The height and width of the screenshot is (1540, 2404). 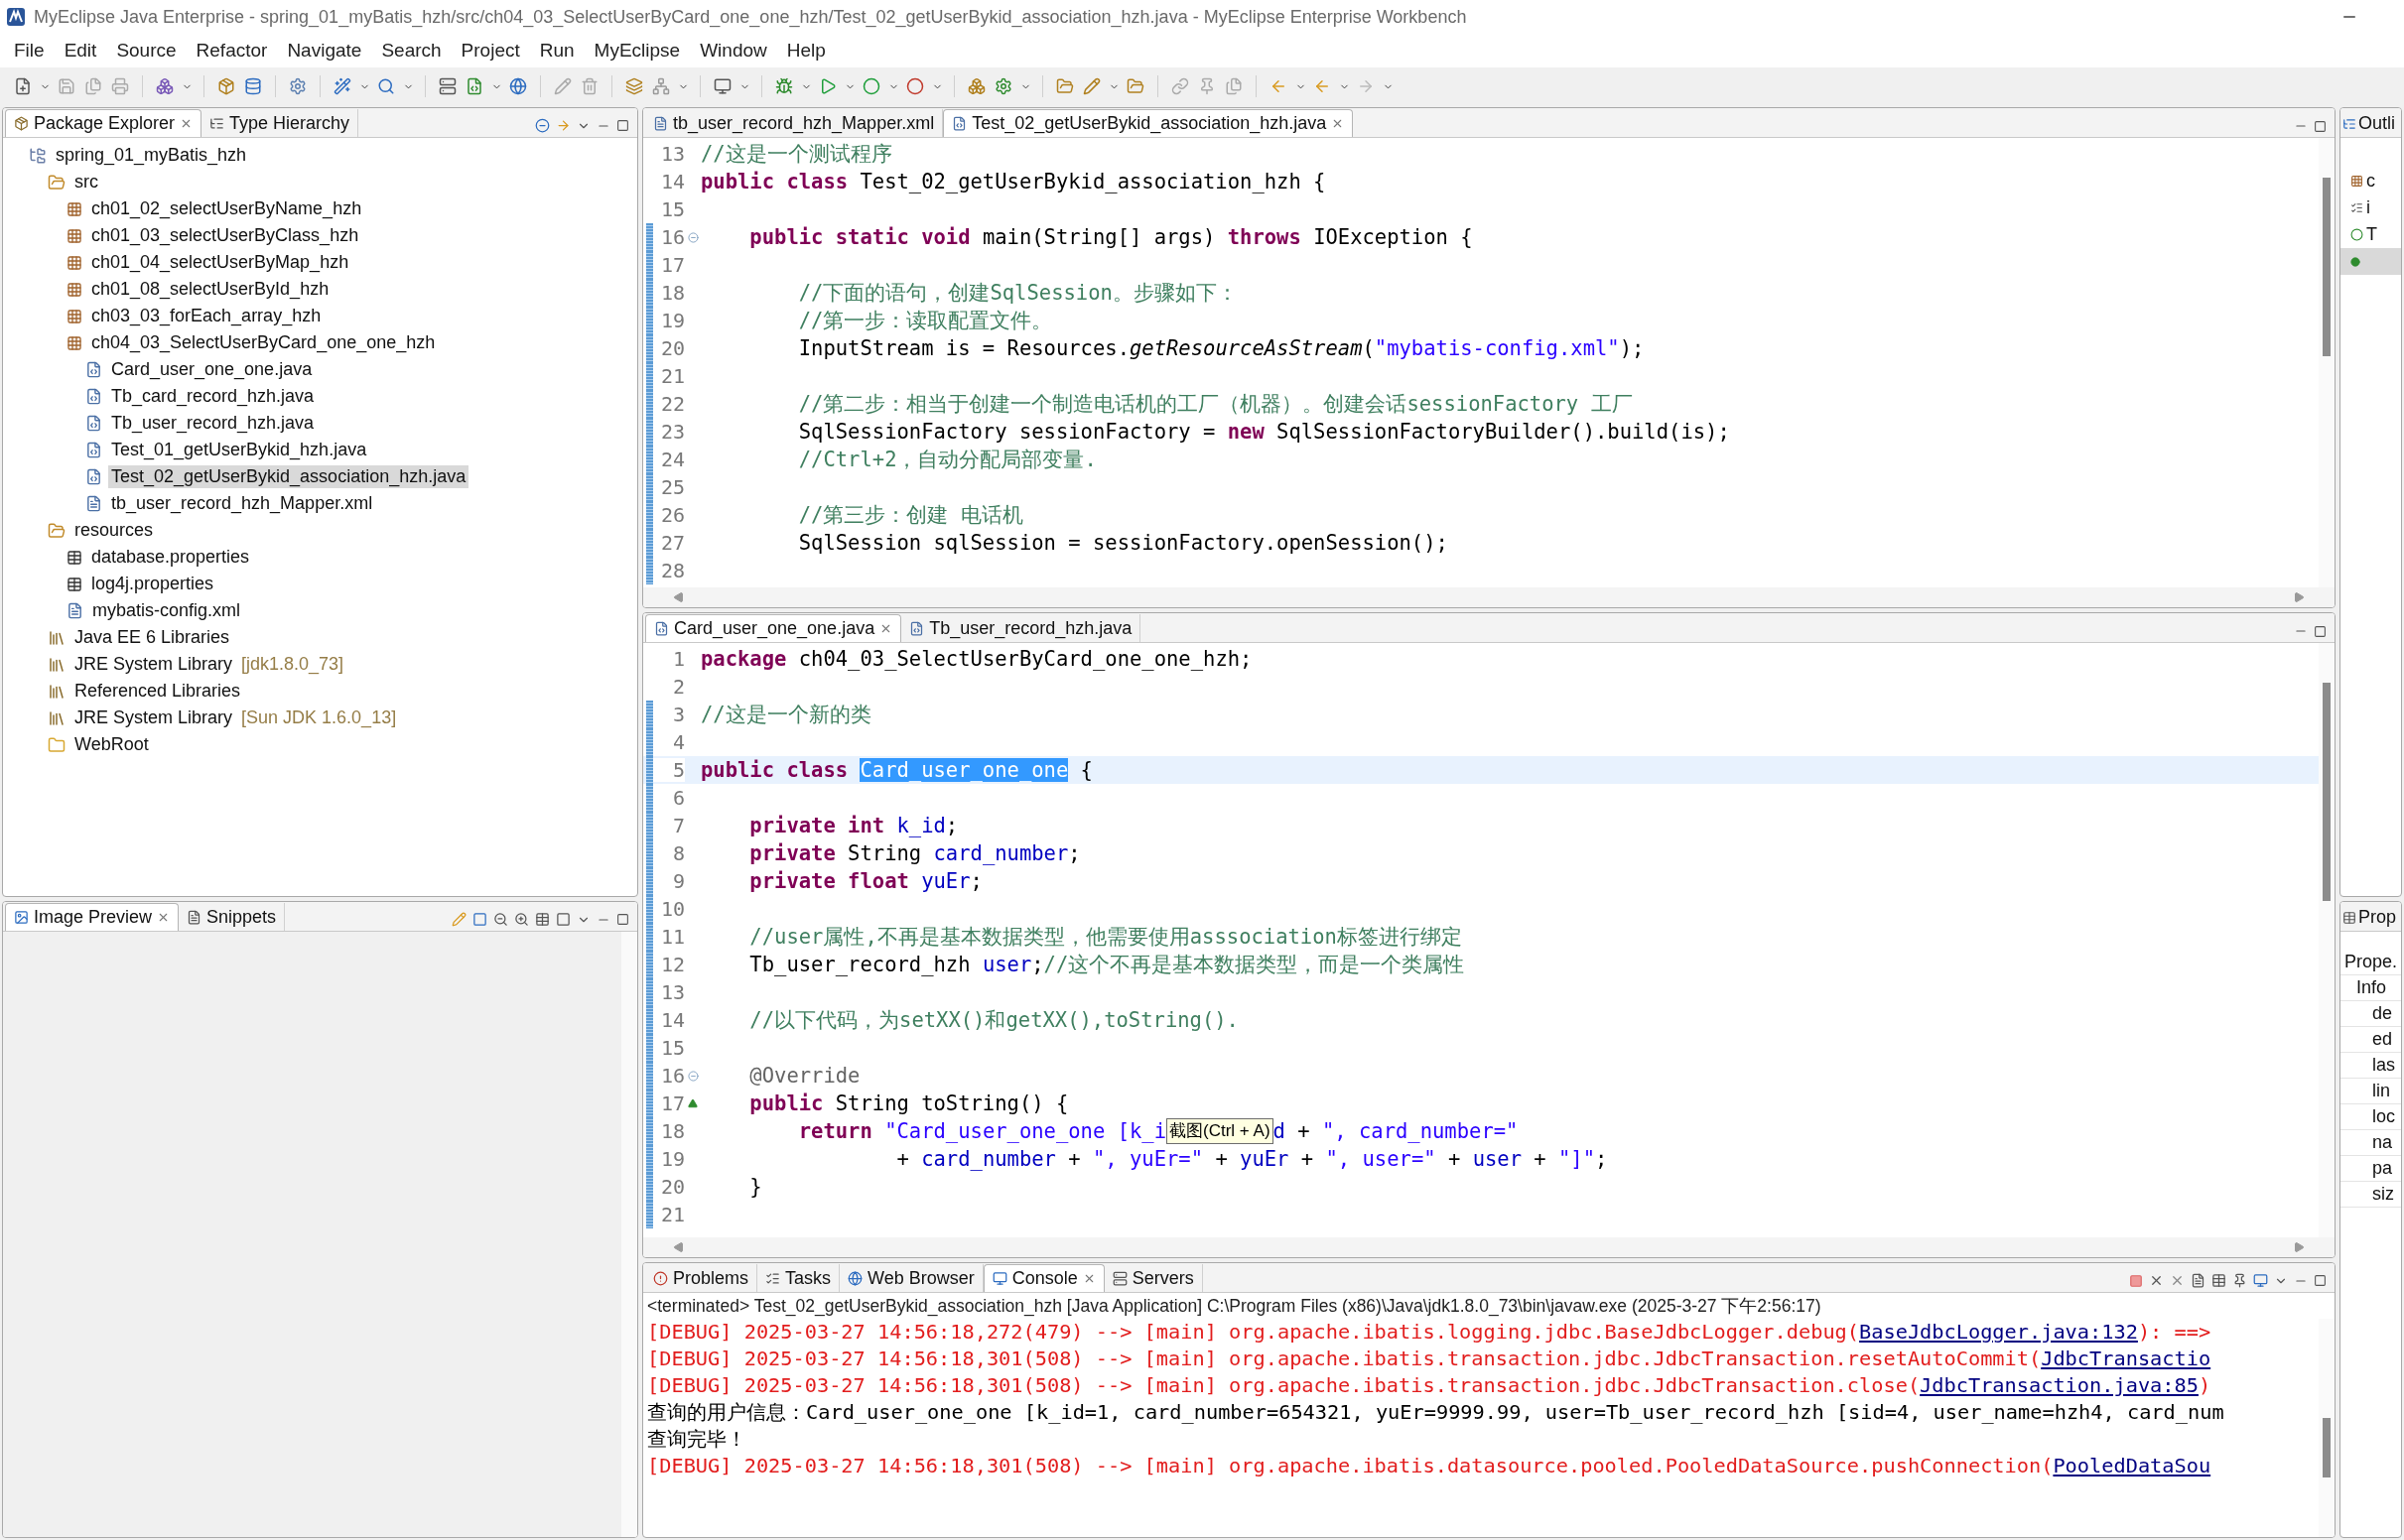 What do you see at coordinates (2218, 1280) in the screenshot?
I see `table-icon` at bounding box center [2218, 1280].